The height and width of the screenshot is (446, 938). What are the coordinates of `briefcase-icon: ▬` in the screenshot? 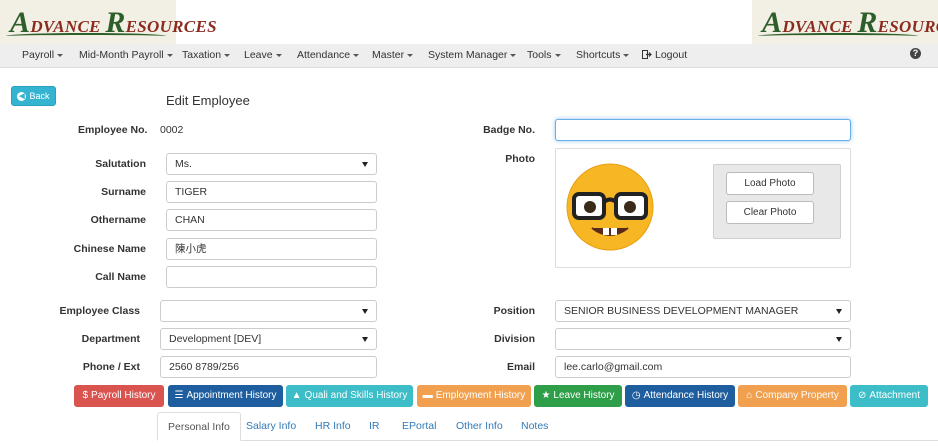 It's located at (427, 395).